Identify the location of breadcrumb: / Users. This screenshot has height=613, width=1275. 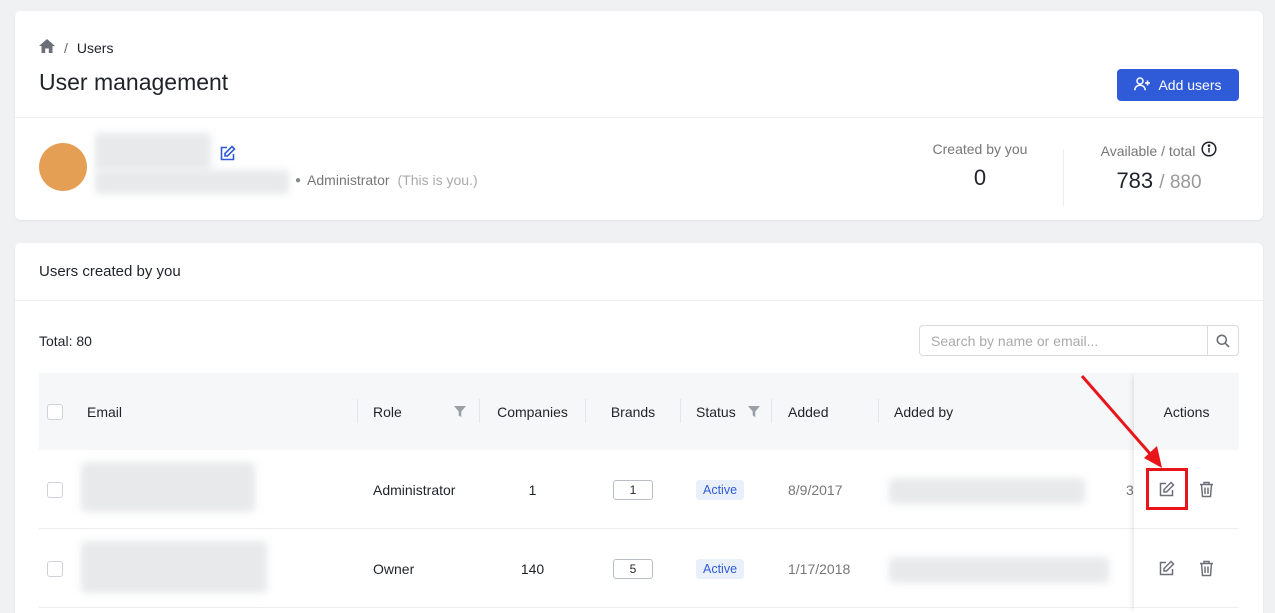
(76, 47).